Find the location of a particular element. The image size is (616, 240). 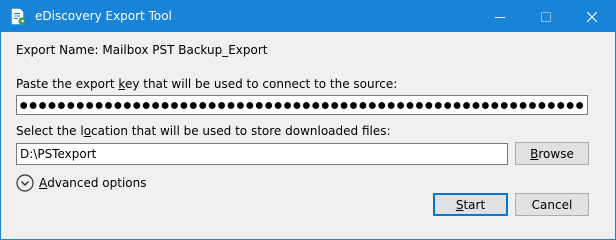

export-key-label-part: Paste the export is located at coordinates (67, 84).